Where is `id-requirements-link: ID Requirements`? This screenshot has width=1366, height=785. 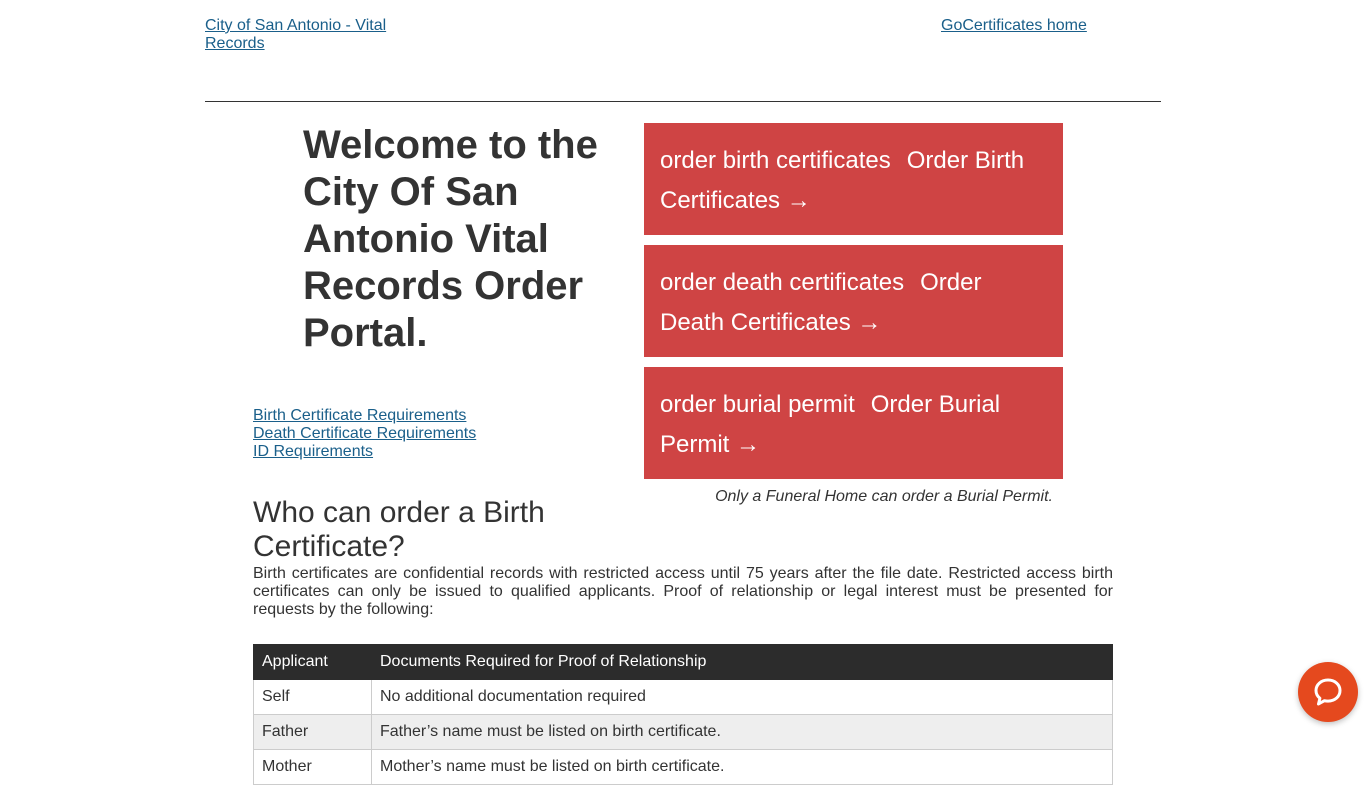
id-requirements-link: ID Requirements is located at coordinates (364, 452).